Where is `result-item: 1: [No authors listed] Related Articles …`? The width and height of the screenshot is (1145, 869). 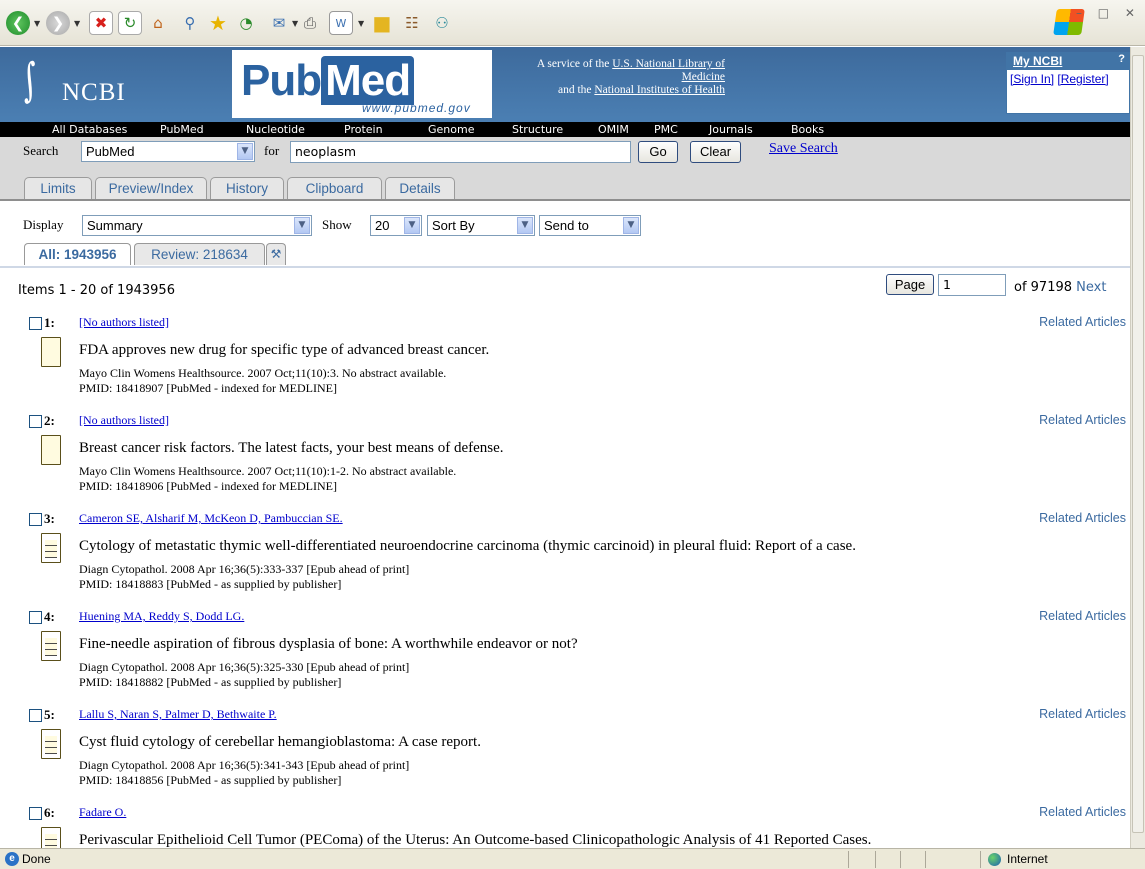 result-item: 1: [No authors listed] Related Articles … is located at coordinates (565, 364).